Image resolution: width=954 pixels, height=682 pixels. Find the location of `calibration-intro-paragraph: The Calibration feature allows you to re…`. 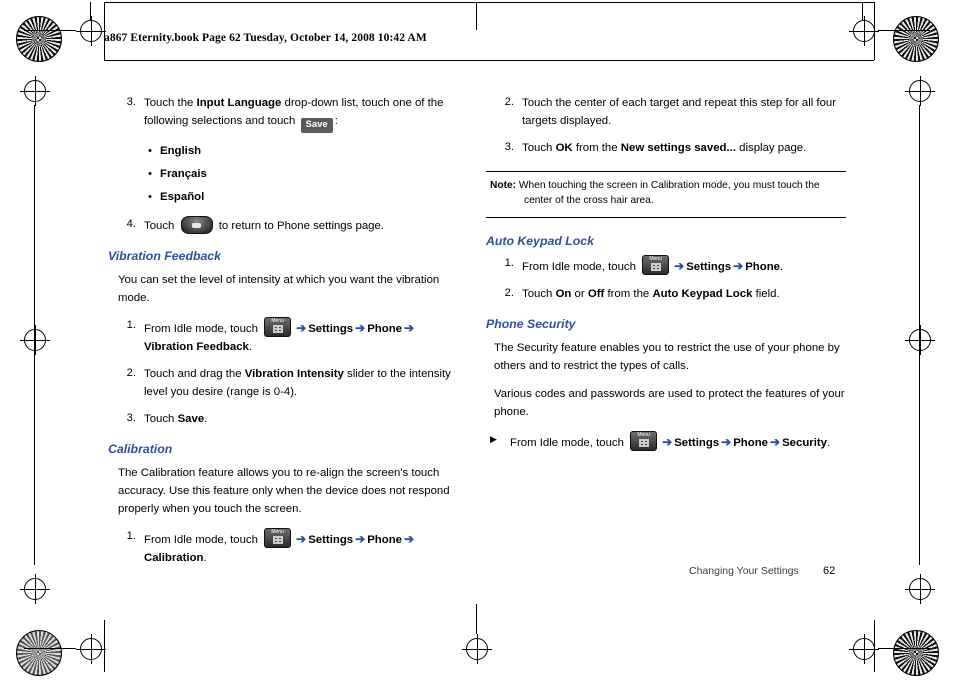

calibration-intro-paragraph: The Calibration feature allows you to re… is located at coordinates (284, 490).